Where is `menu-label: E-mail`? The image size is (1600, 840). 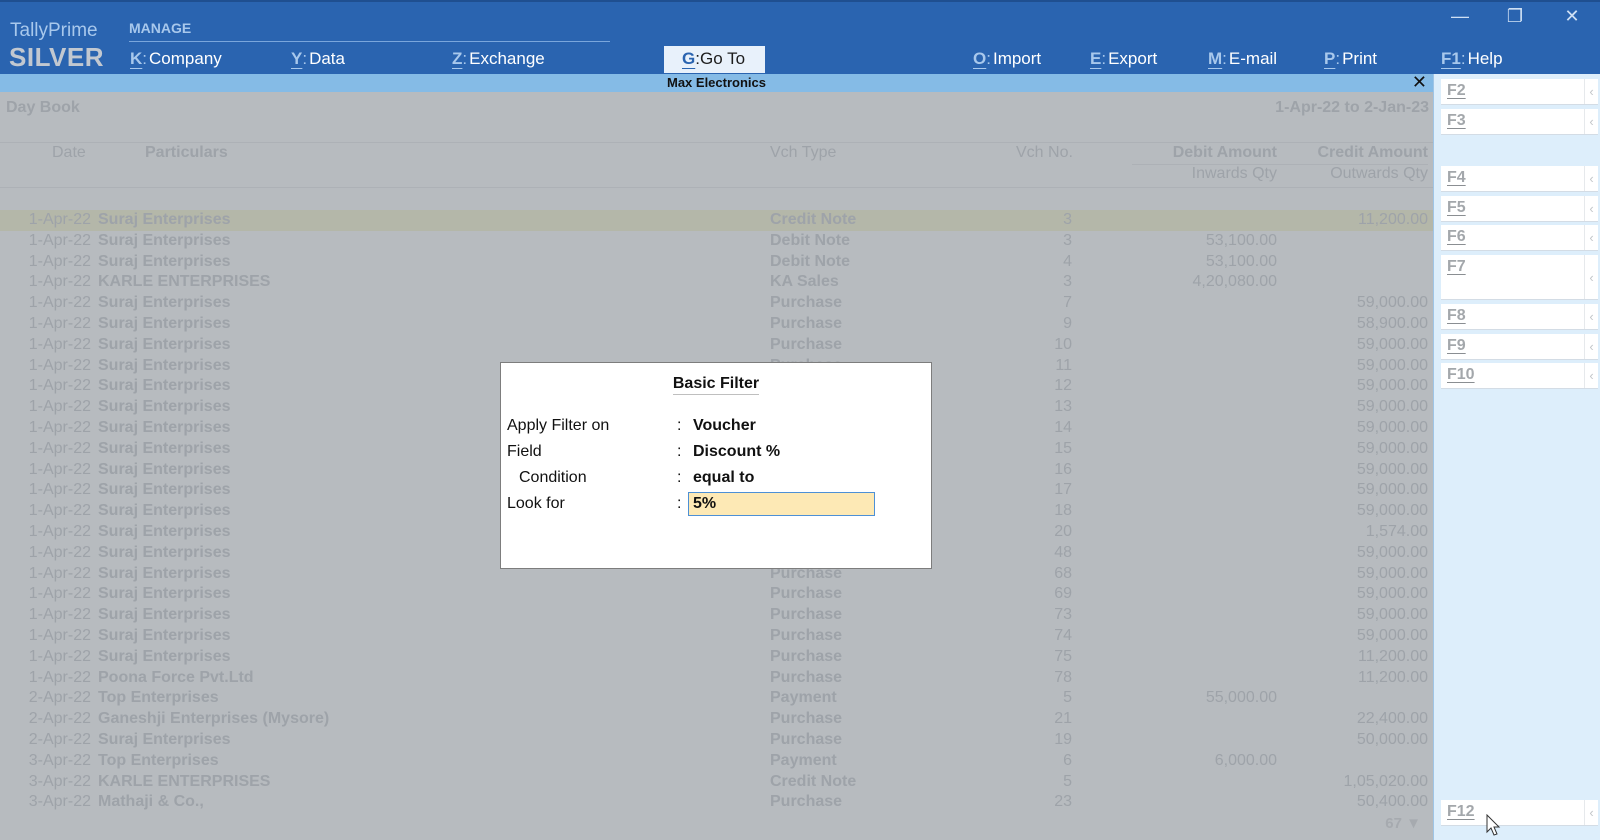 menu-label: E-mail is located at coordinates (1253, 58).